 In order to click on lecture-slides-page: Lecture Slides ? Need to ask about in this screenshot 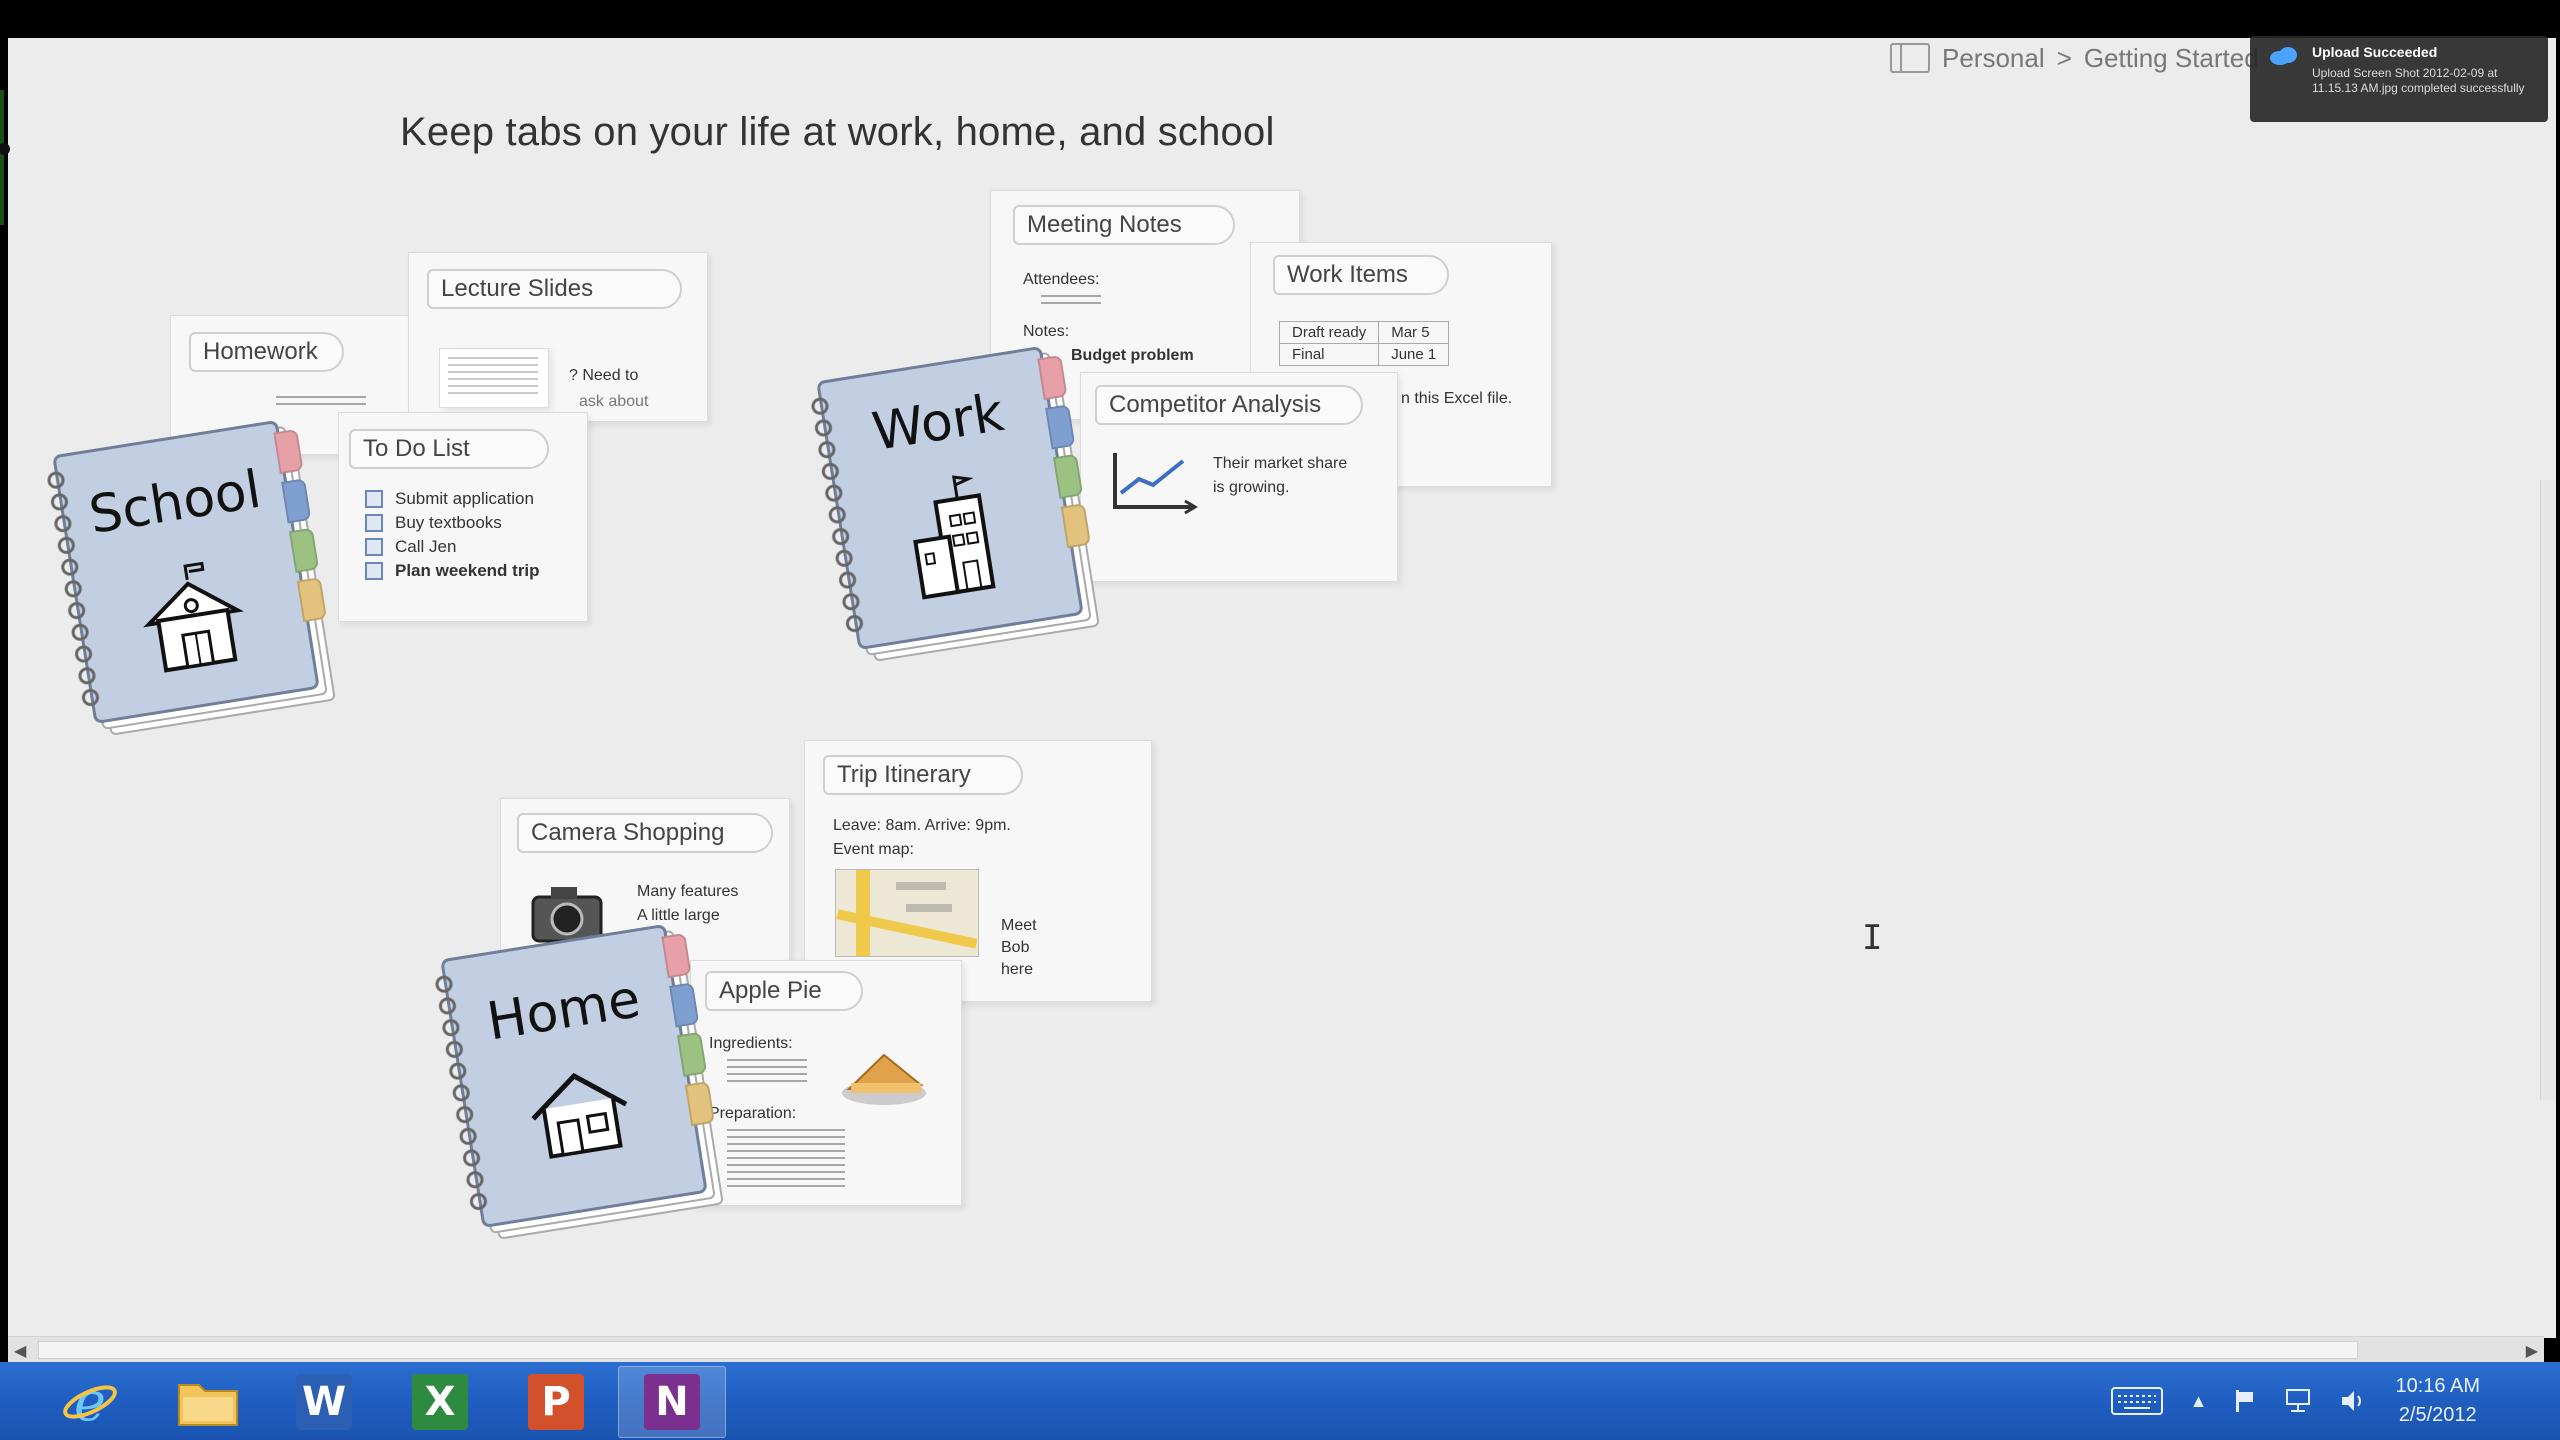, I will do `click(558, 337)`.